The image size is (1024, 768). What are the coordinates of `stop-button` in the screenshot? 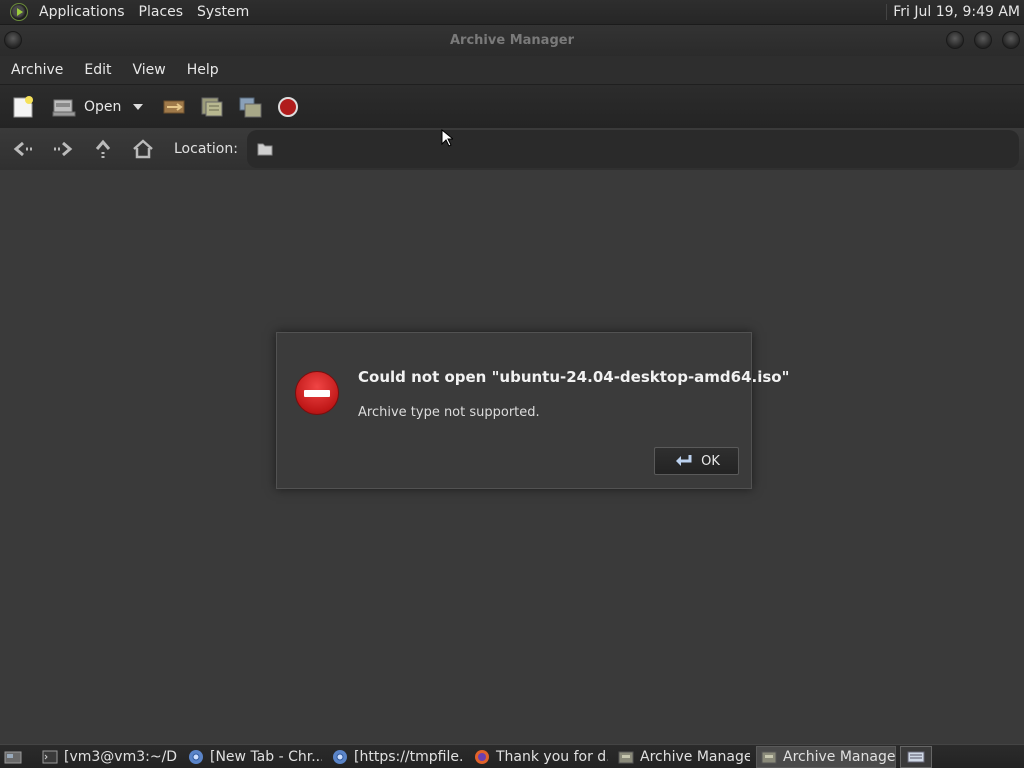 It's located at (288, 107).